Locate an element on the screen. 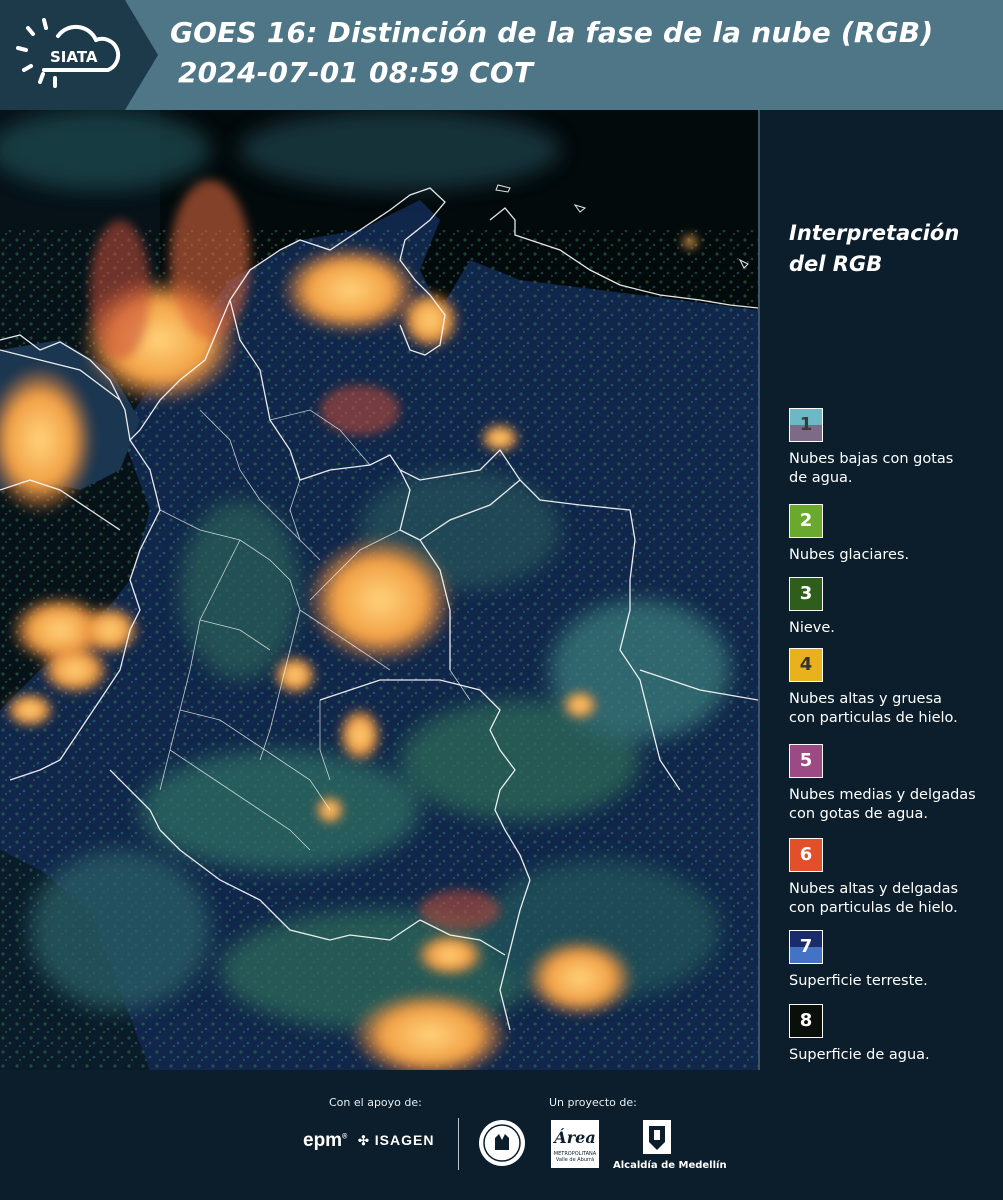  legend-label: Nieve. is located at coordinates (895, 628).